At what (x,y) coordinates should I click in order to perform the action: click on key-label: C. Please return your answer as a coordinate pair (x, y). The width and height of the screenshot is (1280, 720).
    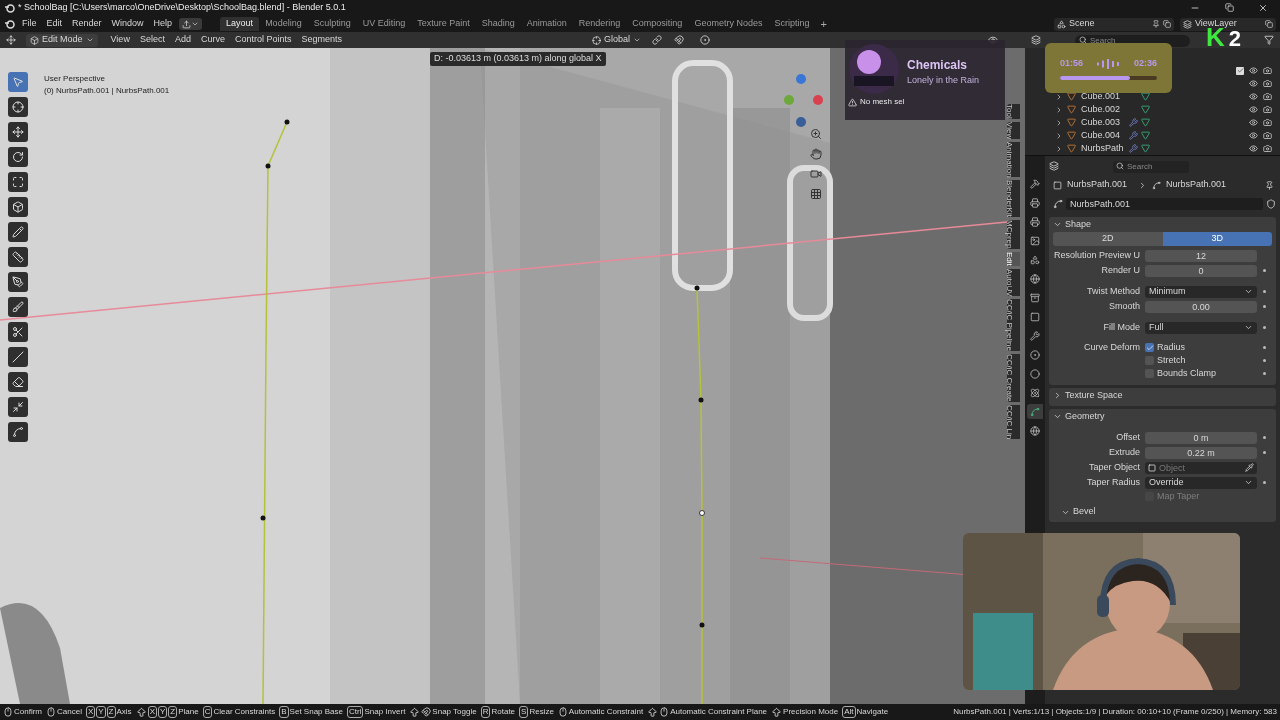
    Looking at the image, I should click on (207, 712).